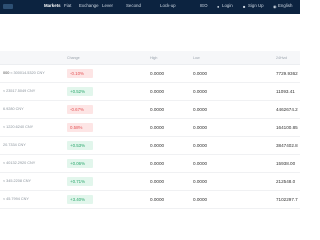 This screenshot has height=240, width=320. I want to click on volume-value: 3847402.8, so click(287, 145).